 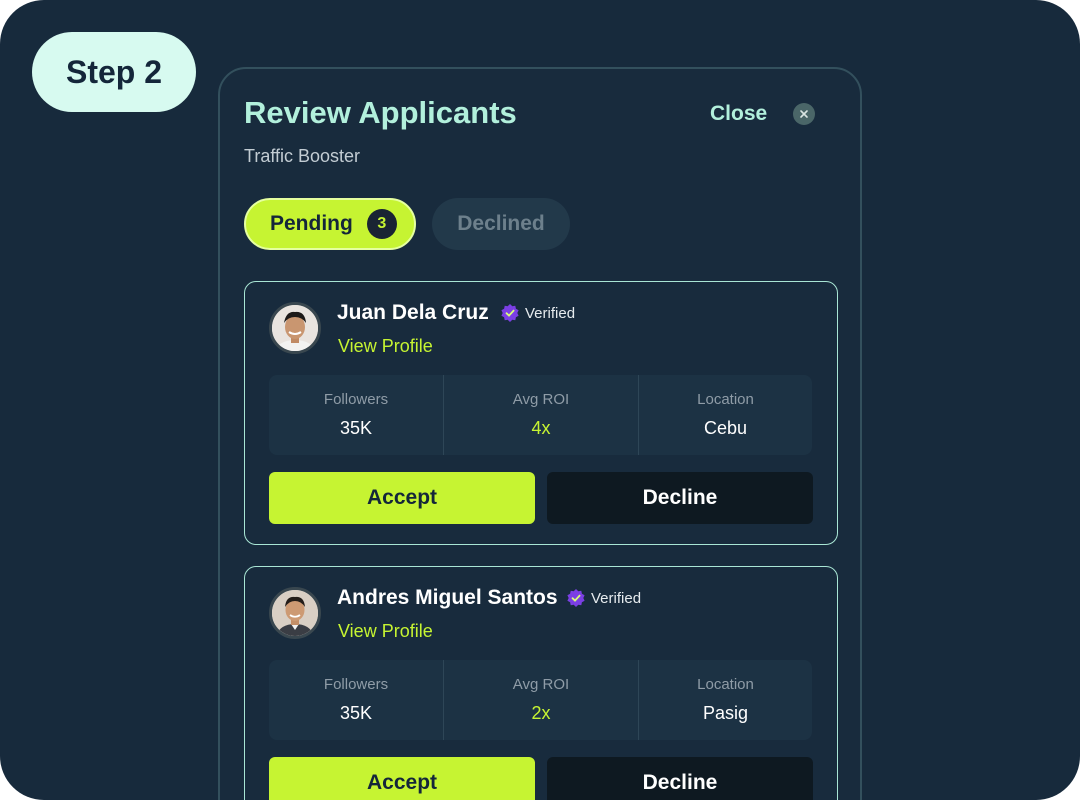 I want to click on applicant-name: Andres Miguel Santos, so click(x=447, y=597).